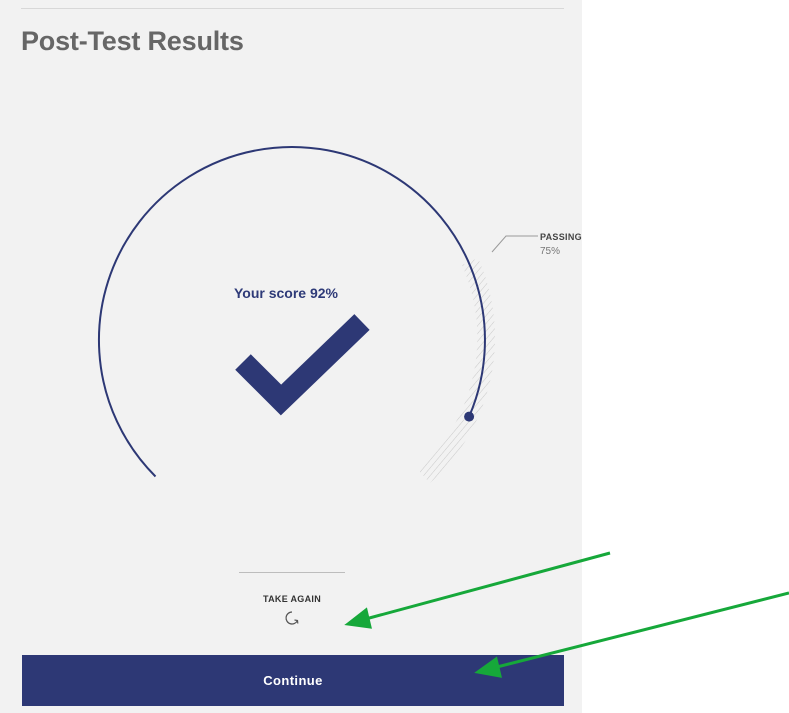 This screenshot has height=713, width=789. I want to click on take-again-label: TAKE AGAIN, so click(292, 599).